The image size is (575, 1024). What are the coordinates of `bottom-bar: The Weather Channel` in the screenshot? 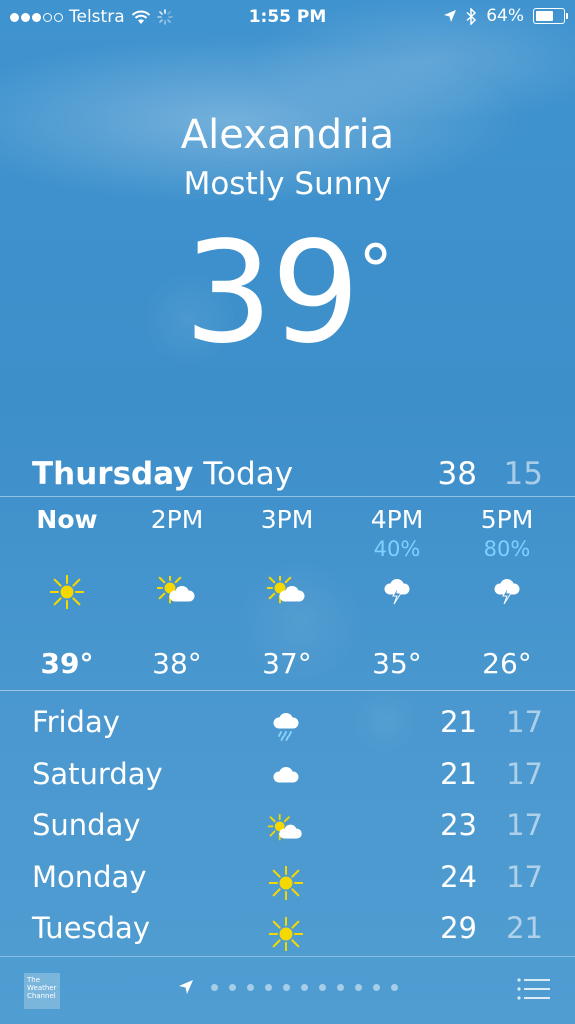 It's located at (287, 990).